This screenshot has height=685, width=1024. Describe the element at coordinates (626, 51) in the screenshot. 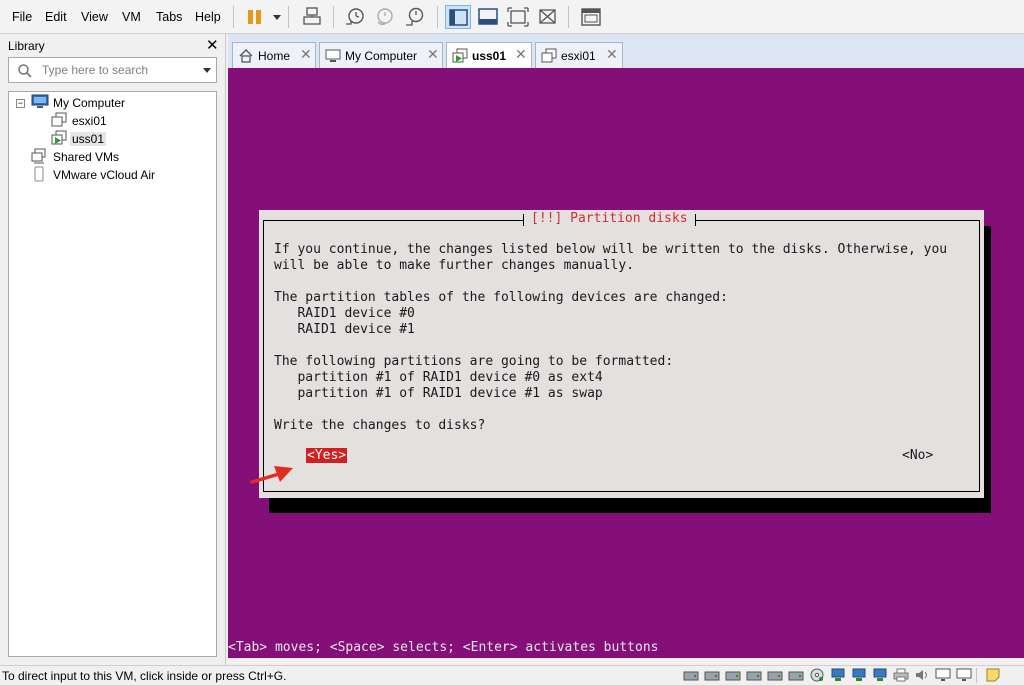

I see `tab-bar: Home ✕ My Computer ✕ uss01 ✕ esxi01 ✕` at that location.